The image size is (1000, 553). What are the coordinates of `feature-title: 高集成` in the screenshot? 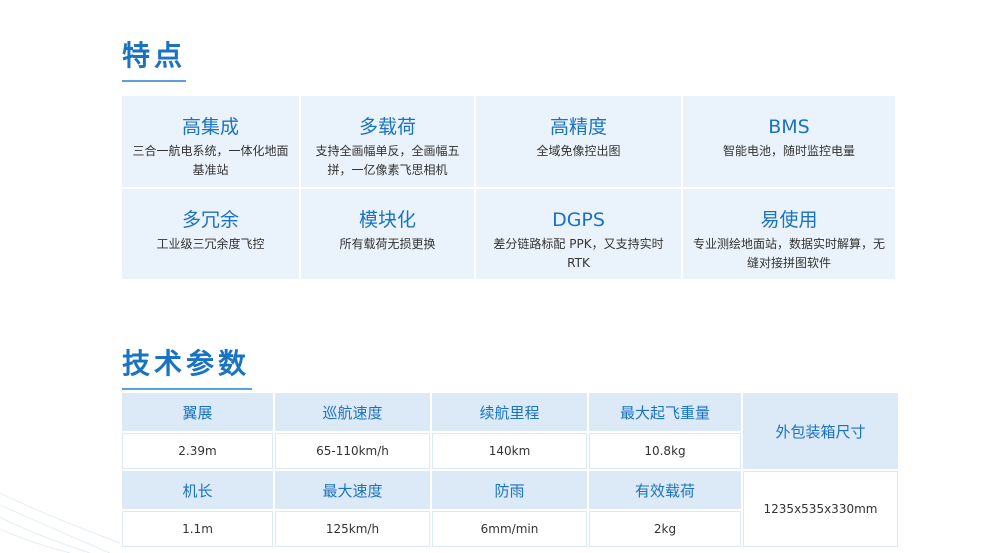 It's located at (210, 127).